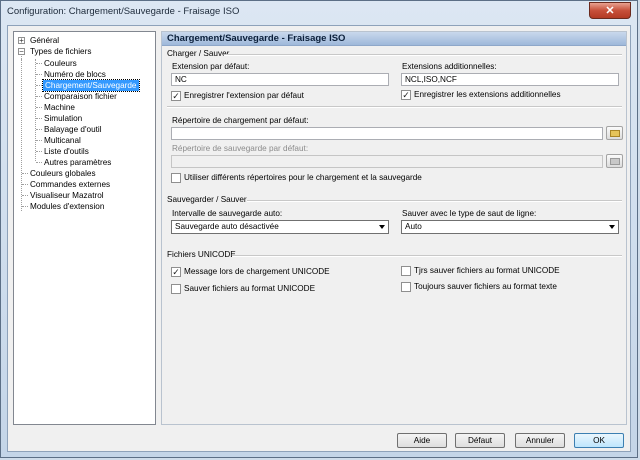 The image size is (640, 460). Describe the element at coordinates (176, 96) in the screenshot. I see `save-default-ext-checkbox: ✓` at that location.